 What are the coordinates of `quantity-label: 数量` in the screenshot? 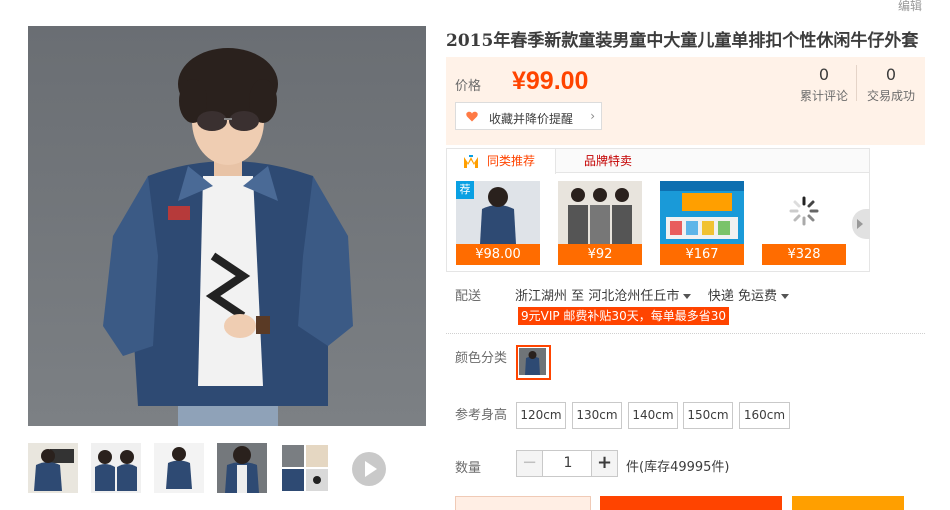 It's located at (468, 468).